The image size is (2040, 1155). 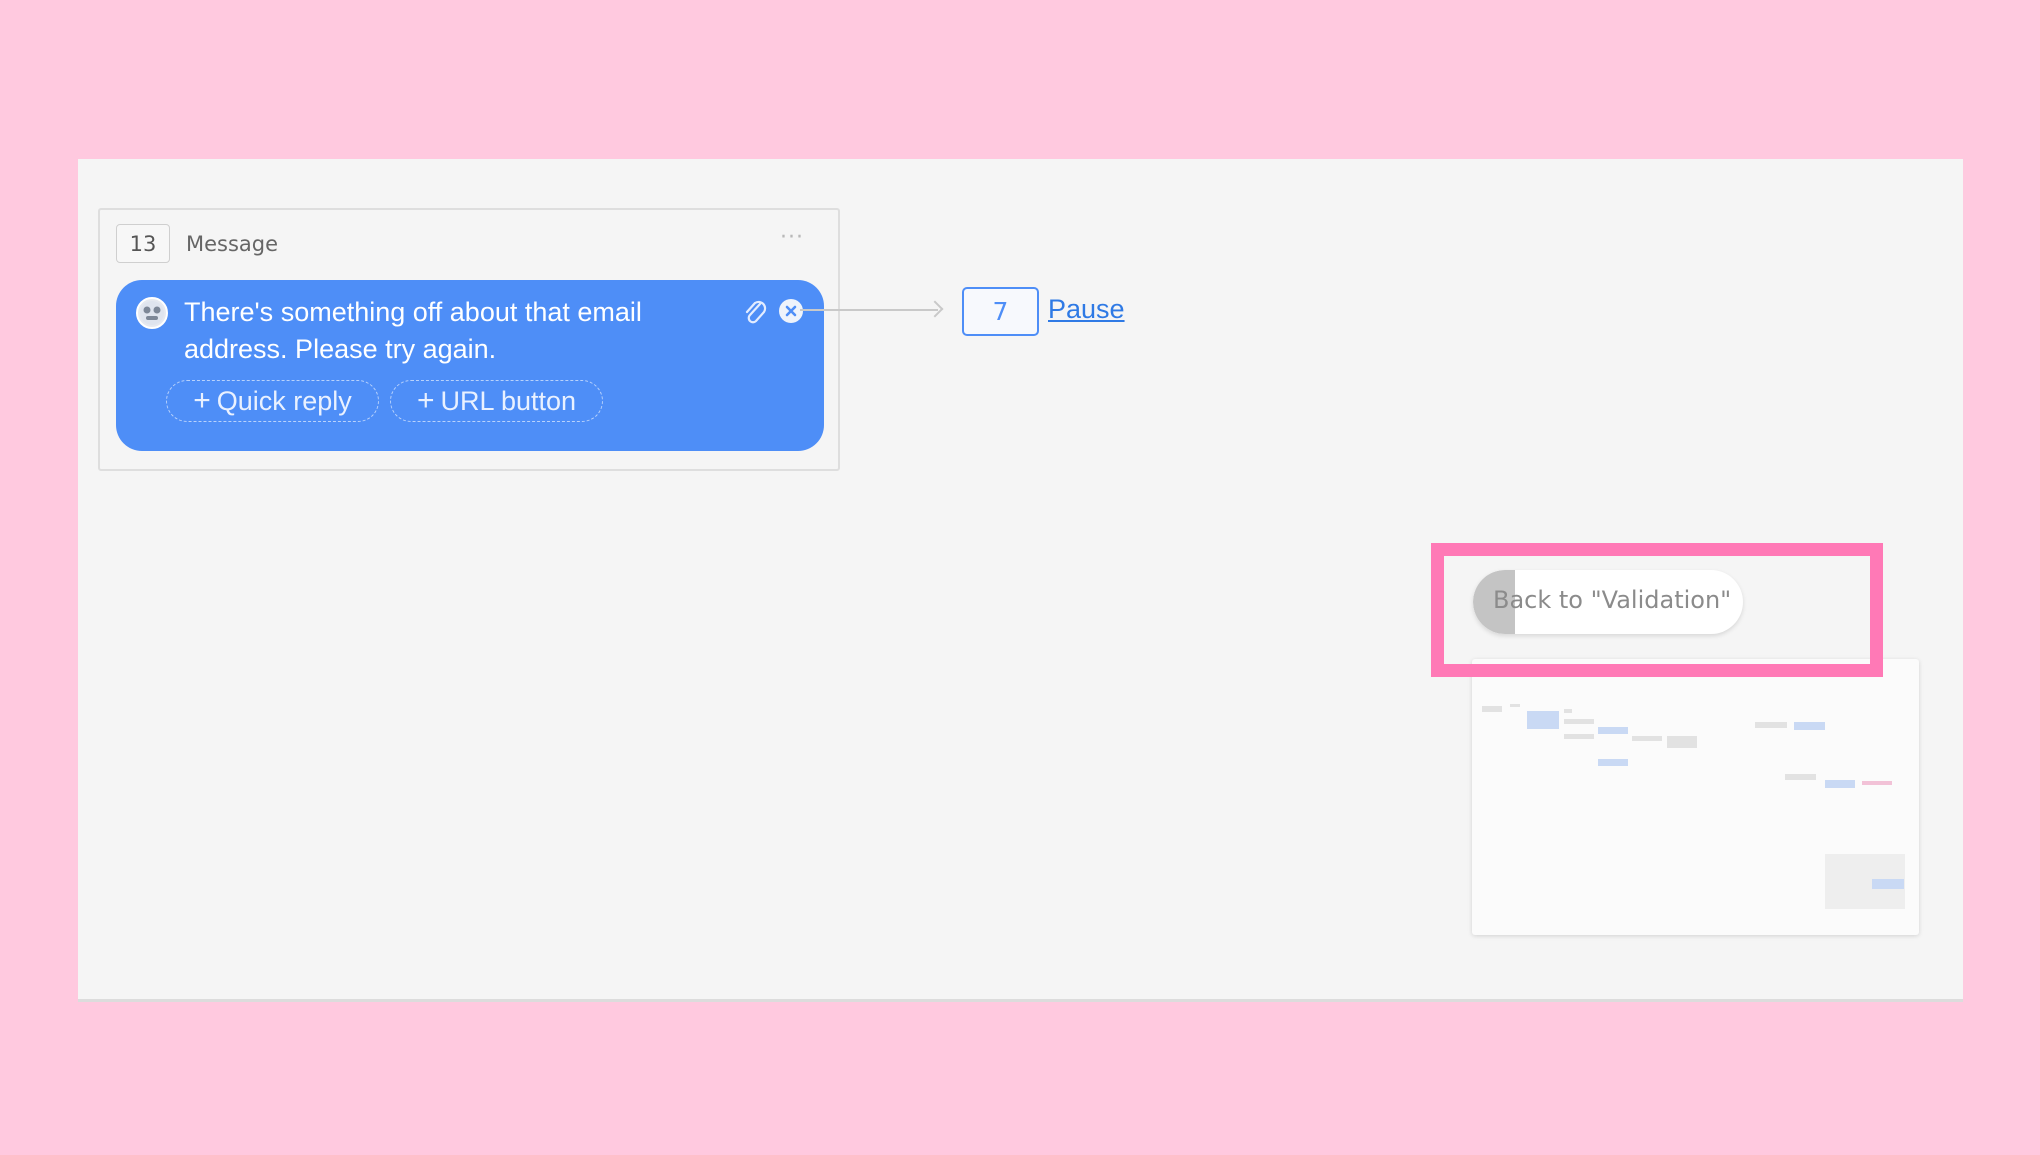 I want to click on bot-avatar-icon, so click(x=152, y=313).